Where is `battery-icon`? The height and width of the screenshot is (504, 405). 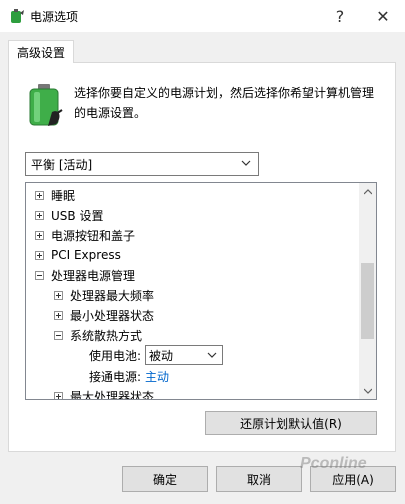
battery-icon is located at coordinates (46, 105).